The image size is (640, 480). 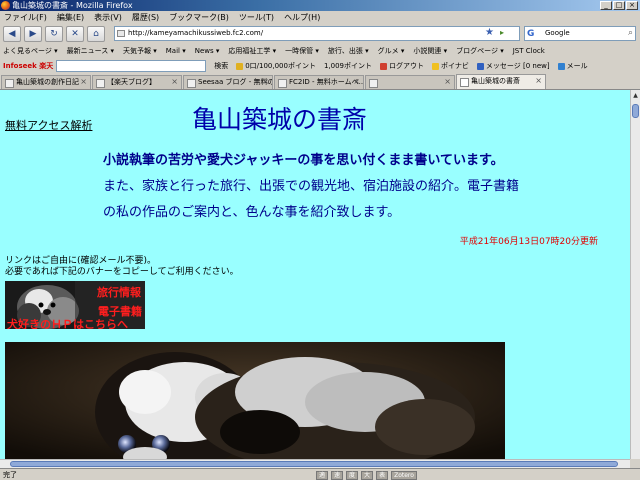 I want to click on status-tool-button: 適, so click(x=322, y=475).